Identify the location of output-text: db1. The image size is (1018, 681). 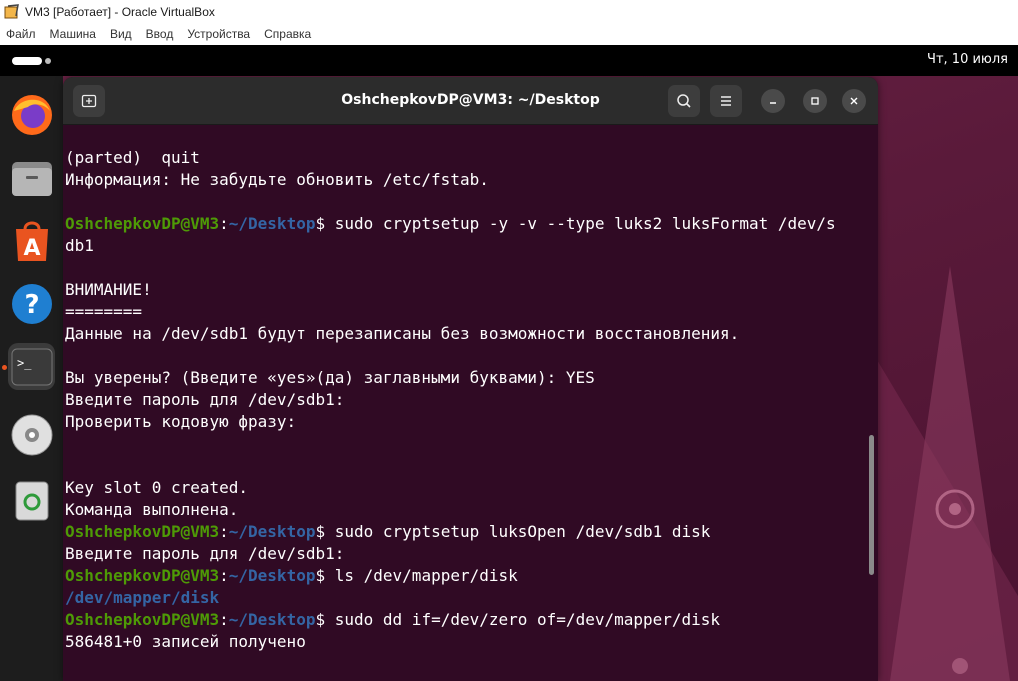
(79, 245).